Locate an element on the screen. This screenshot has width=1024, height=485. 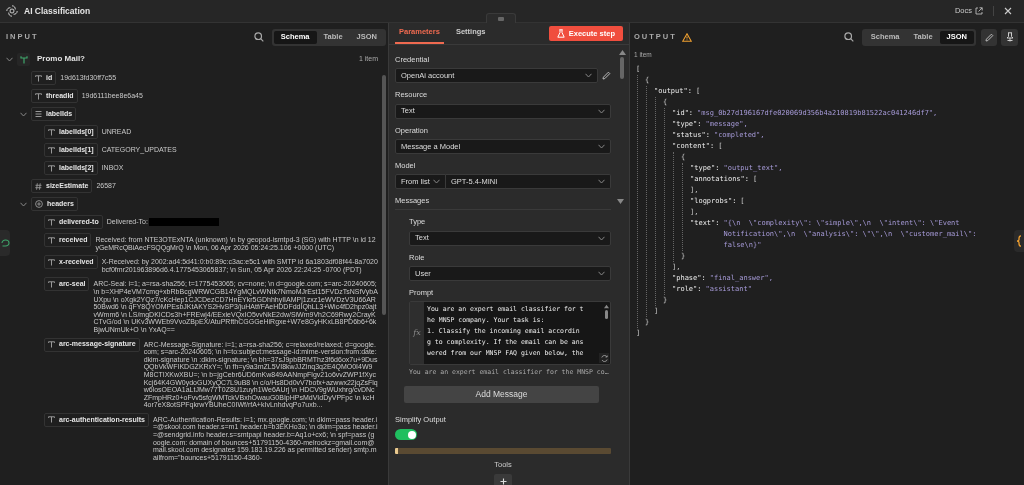
pin-icon is located at coordinates (1009, 37).